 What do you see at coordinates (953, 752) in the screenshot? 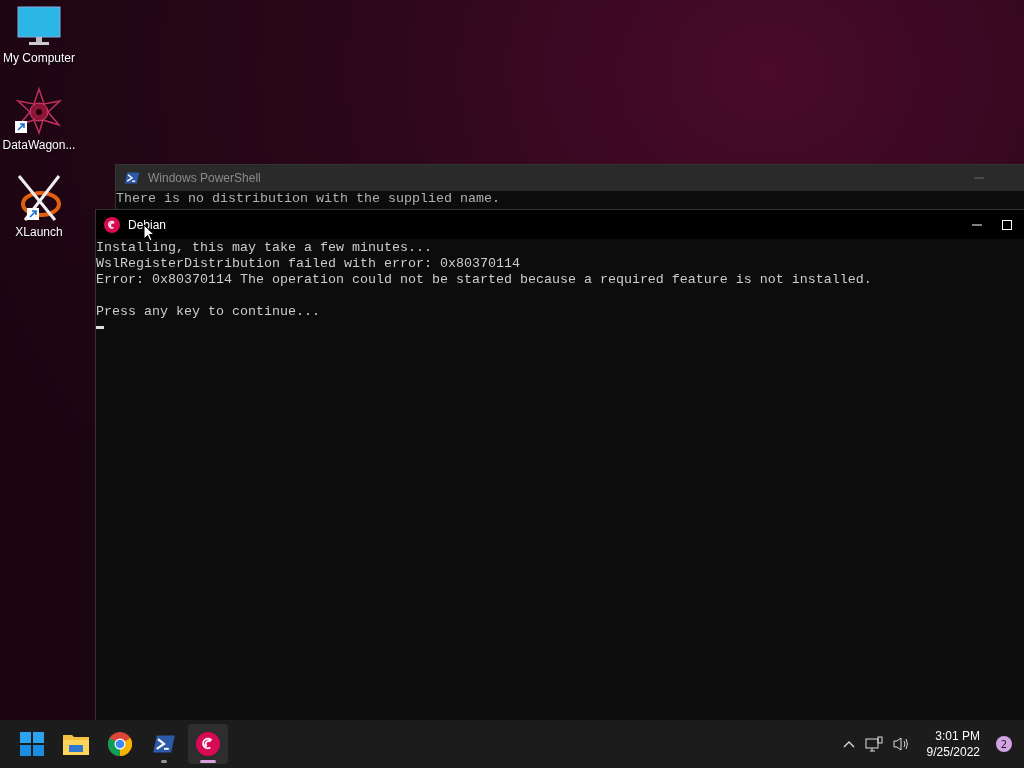
I see `clock-date: 9/25/2022` at bounding box center [953, 752].